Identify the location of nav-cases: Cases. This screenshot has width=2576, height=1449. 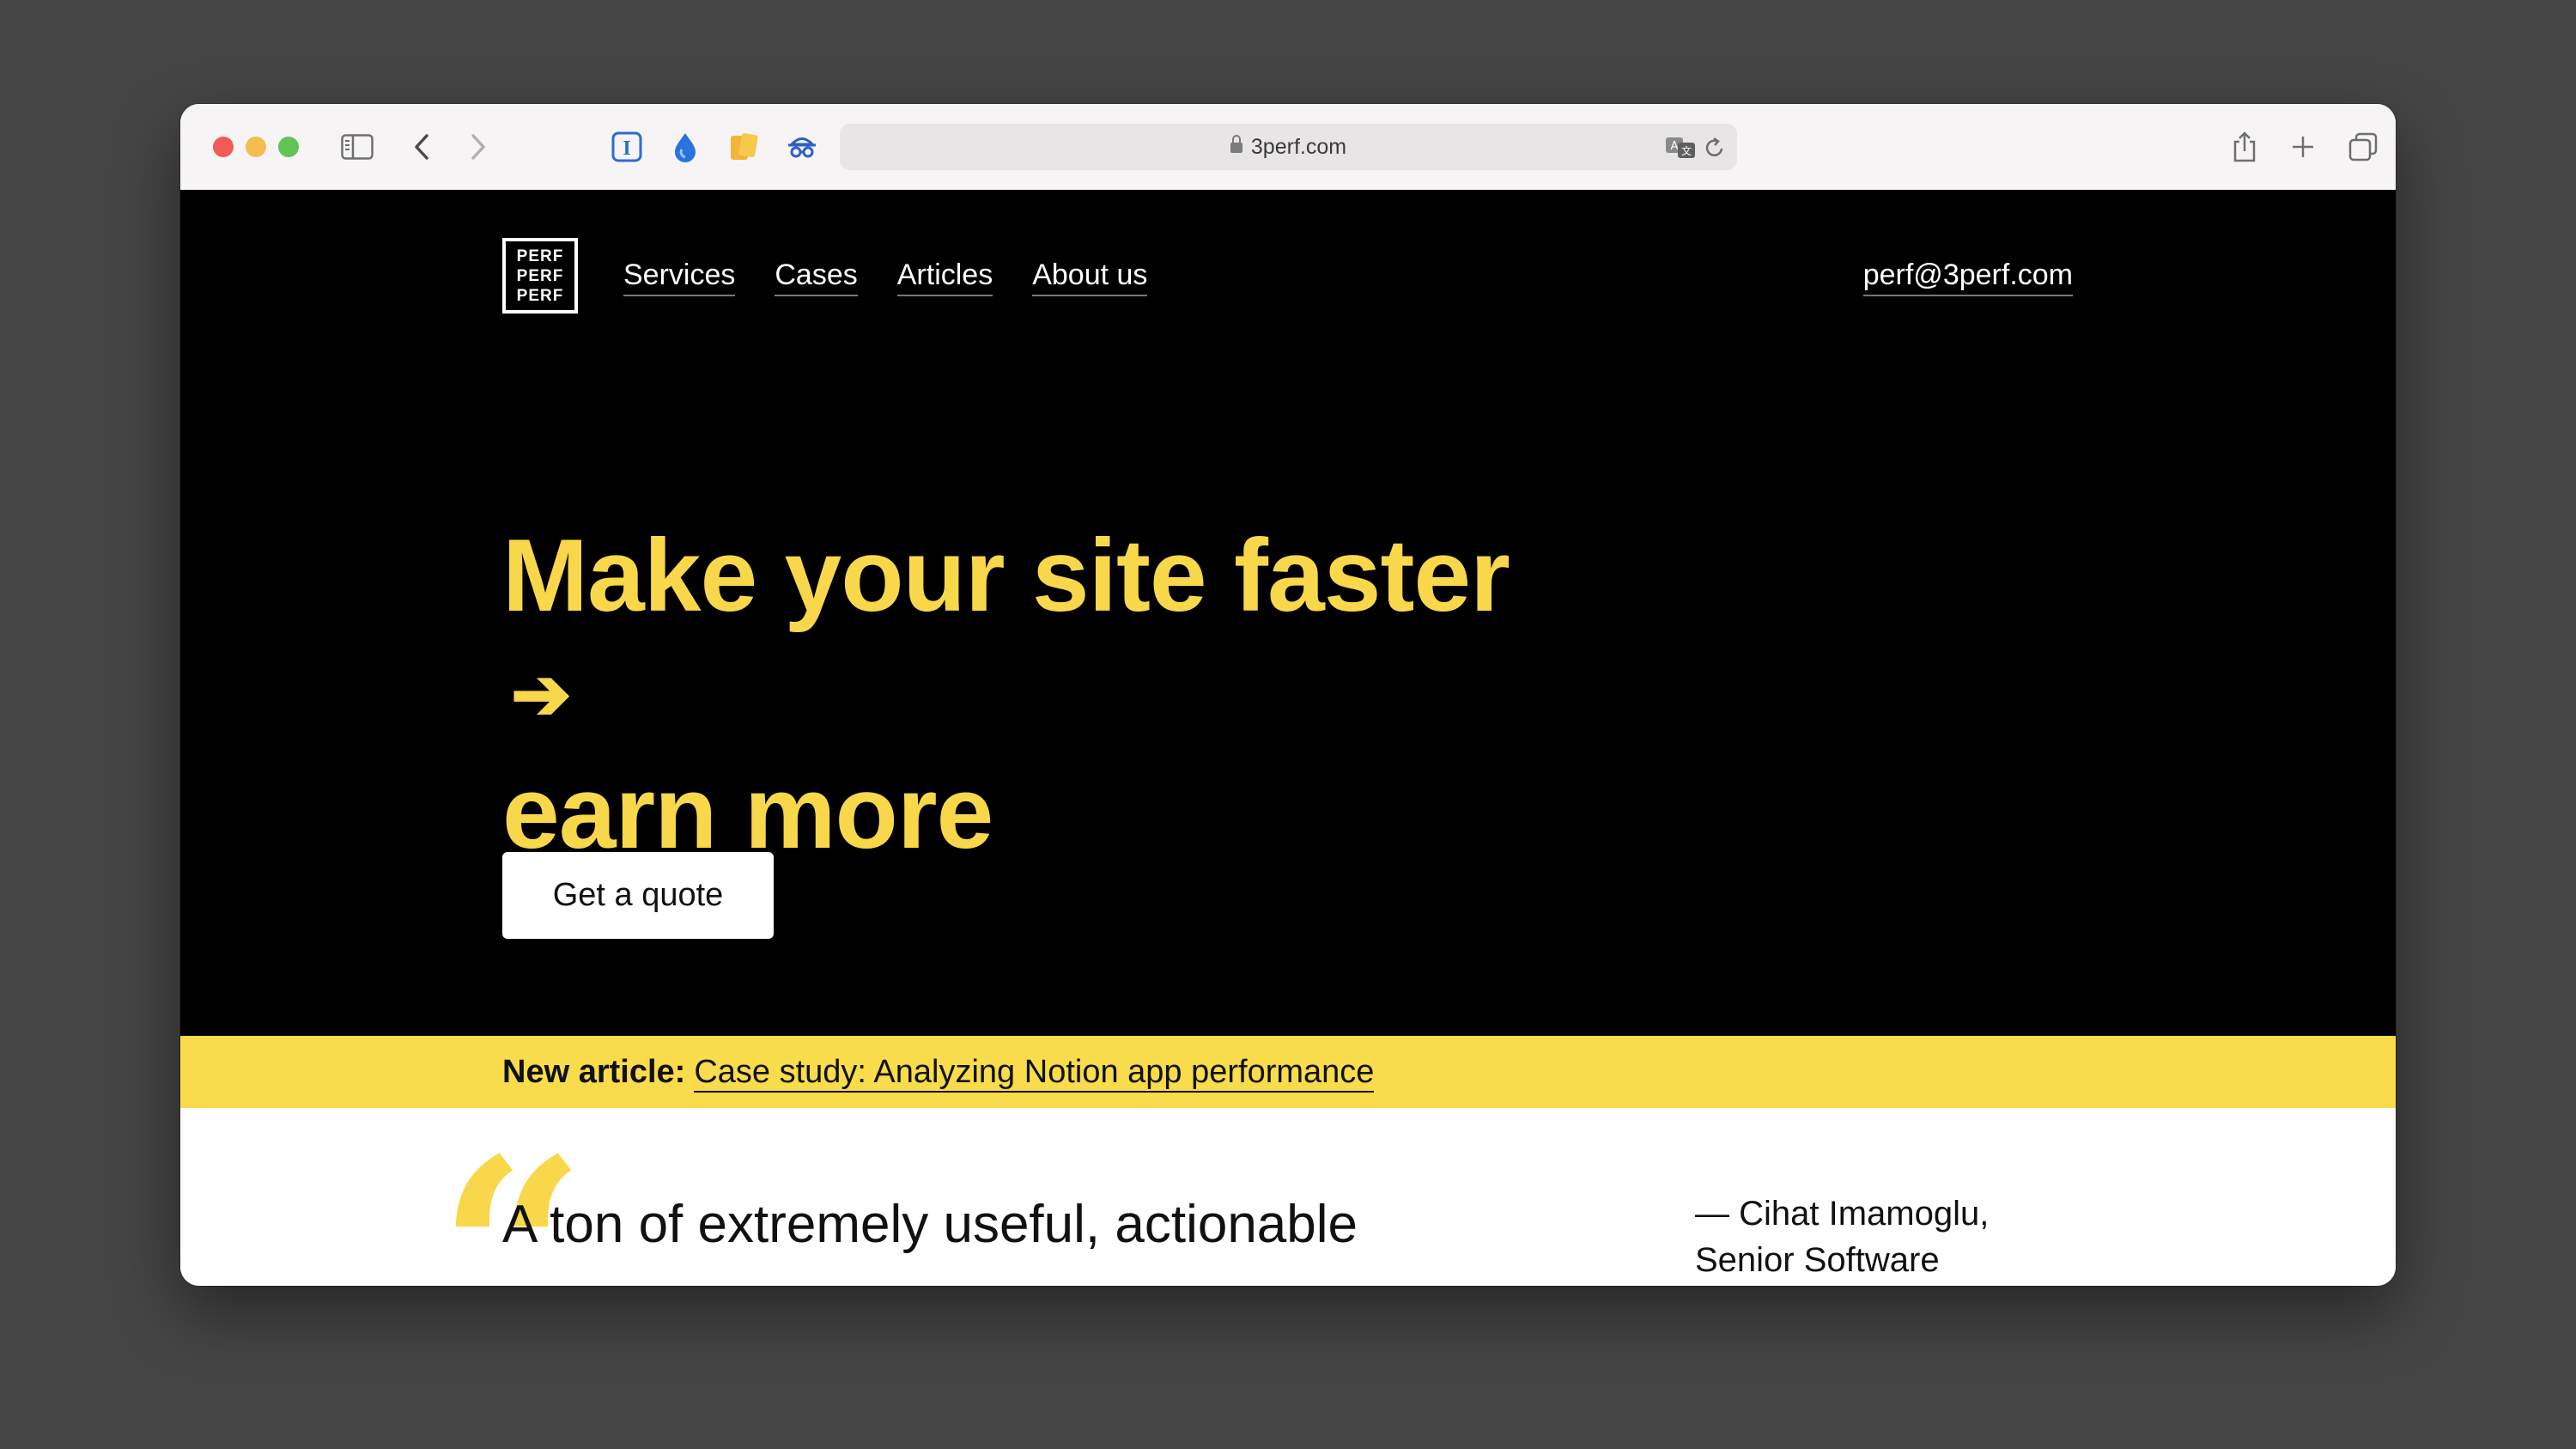
(817, 276).